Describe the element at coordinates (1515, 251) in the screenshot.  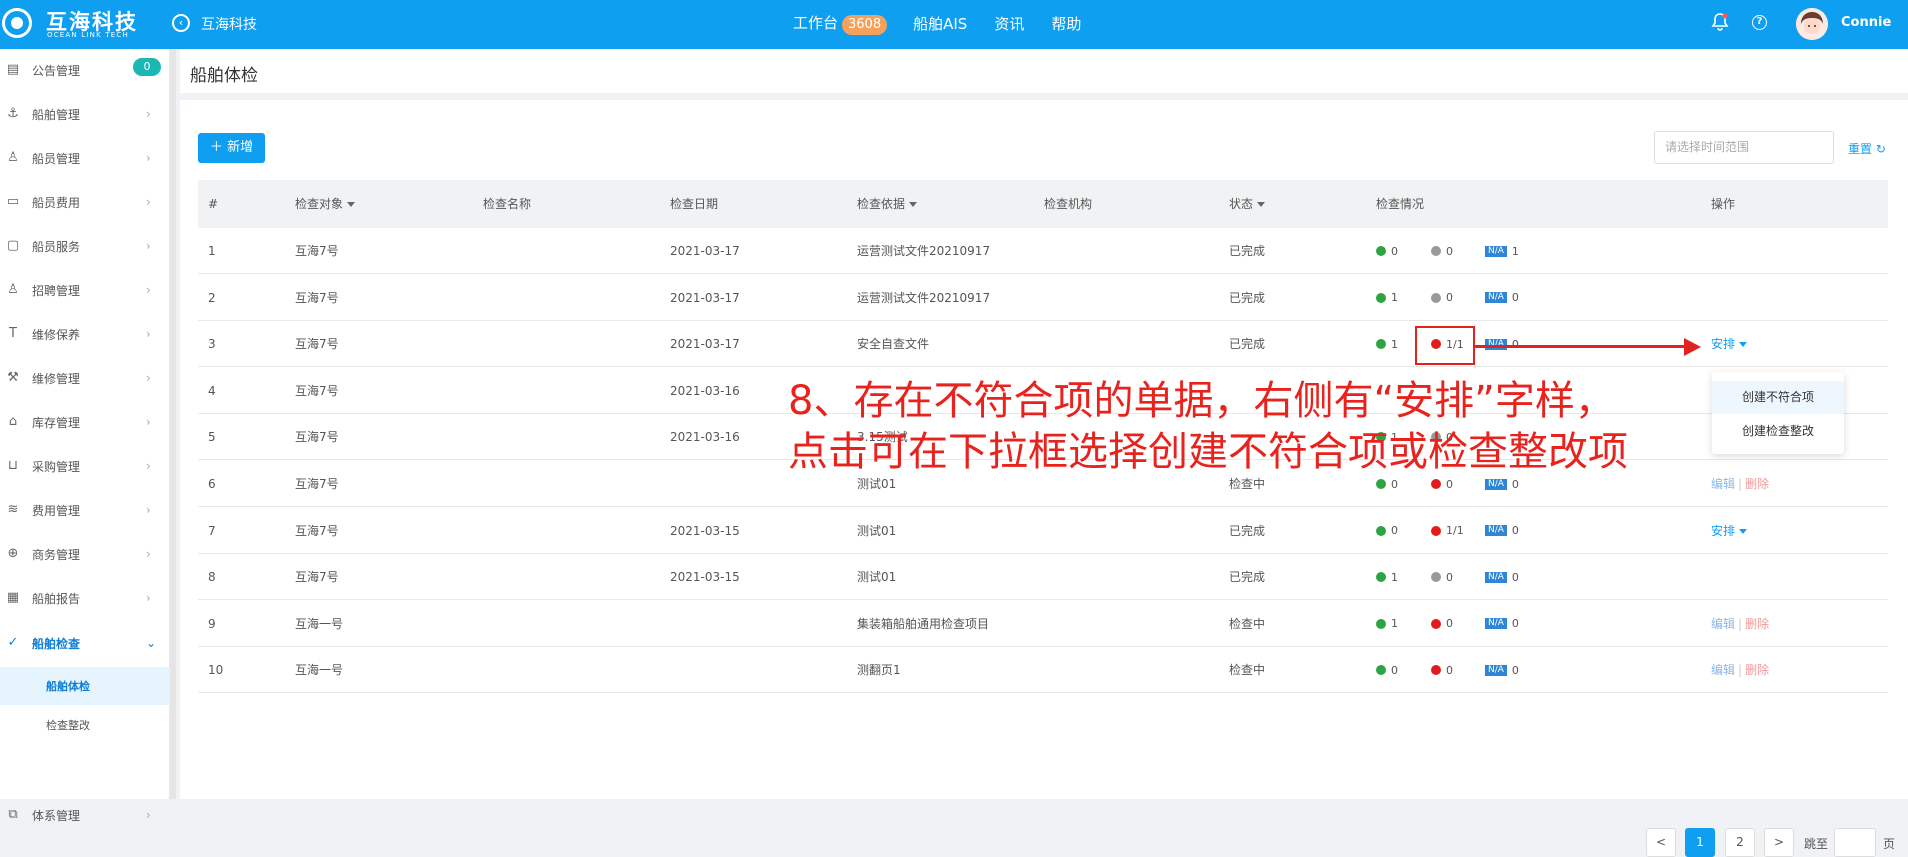
I see `na-count-value: 1` at that location.